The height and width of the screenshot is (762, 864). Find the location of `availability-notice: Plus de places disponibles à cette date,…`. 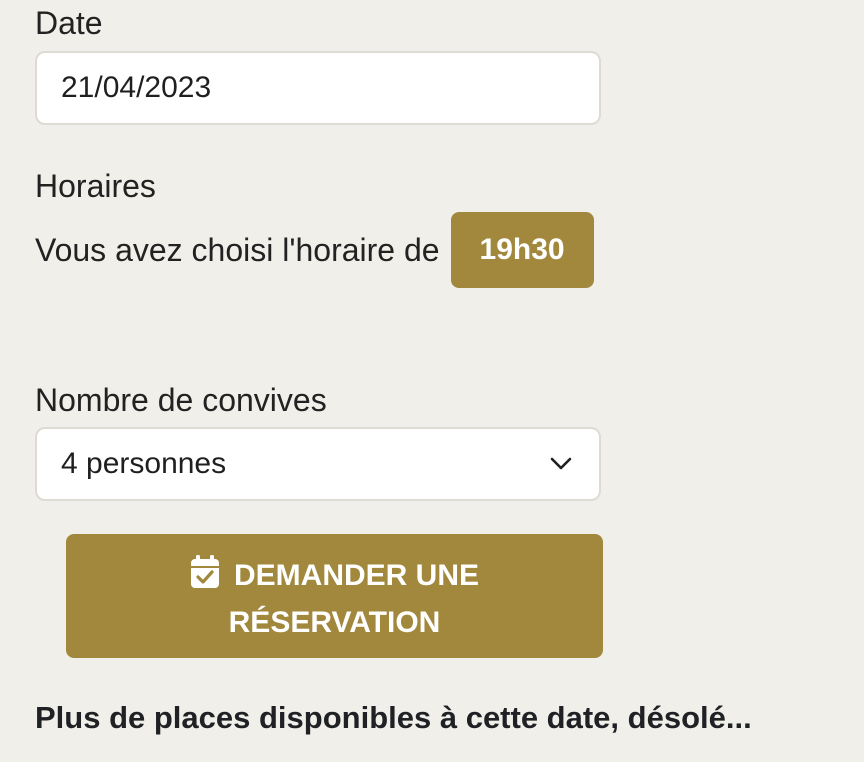

availability-notice: Plus de places disponibles à cette date,… is located at coordinates (393, 717).